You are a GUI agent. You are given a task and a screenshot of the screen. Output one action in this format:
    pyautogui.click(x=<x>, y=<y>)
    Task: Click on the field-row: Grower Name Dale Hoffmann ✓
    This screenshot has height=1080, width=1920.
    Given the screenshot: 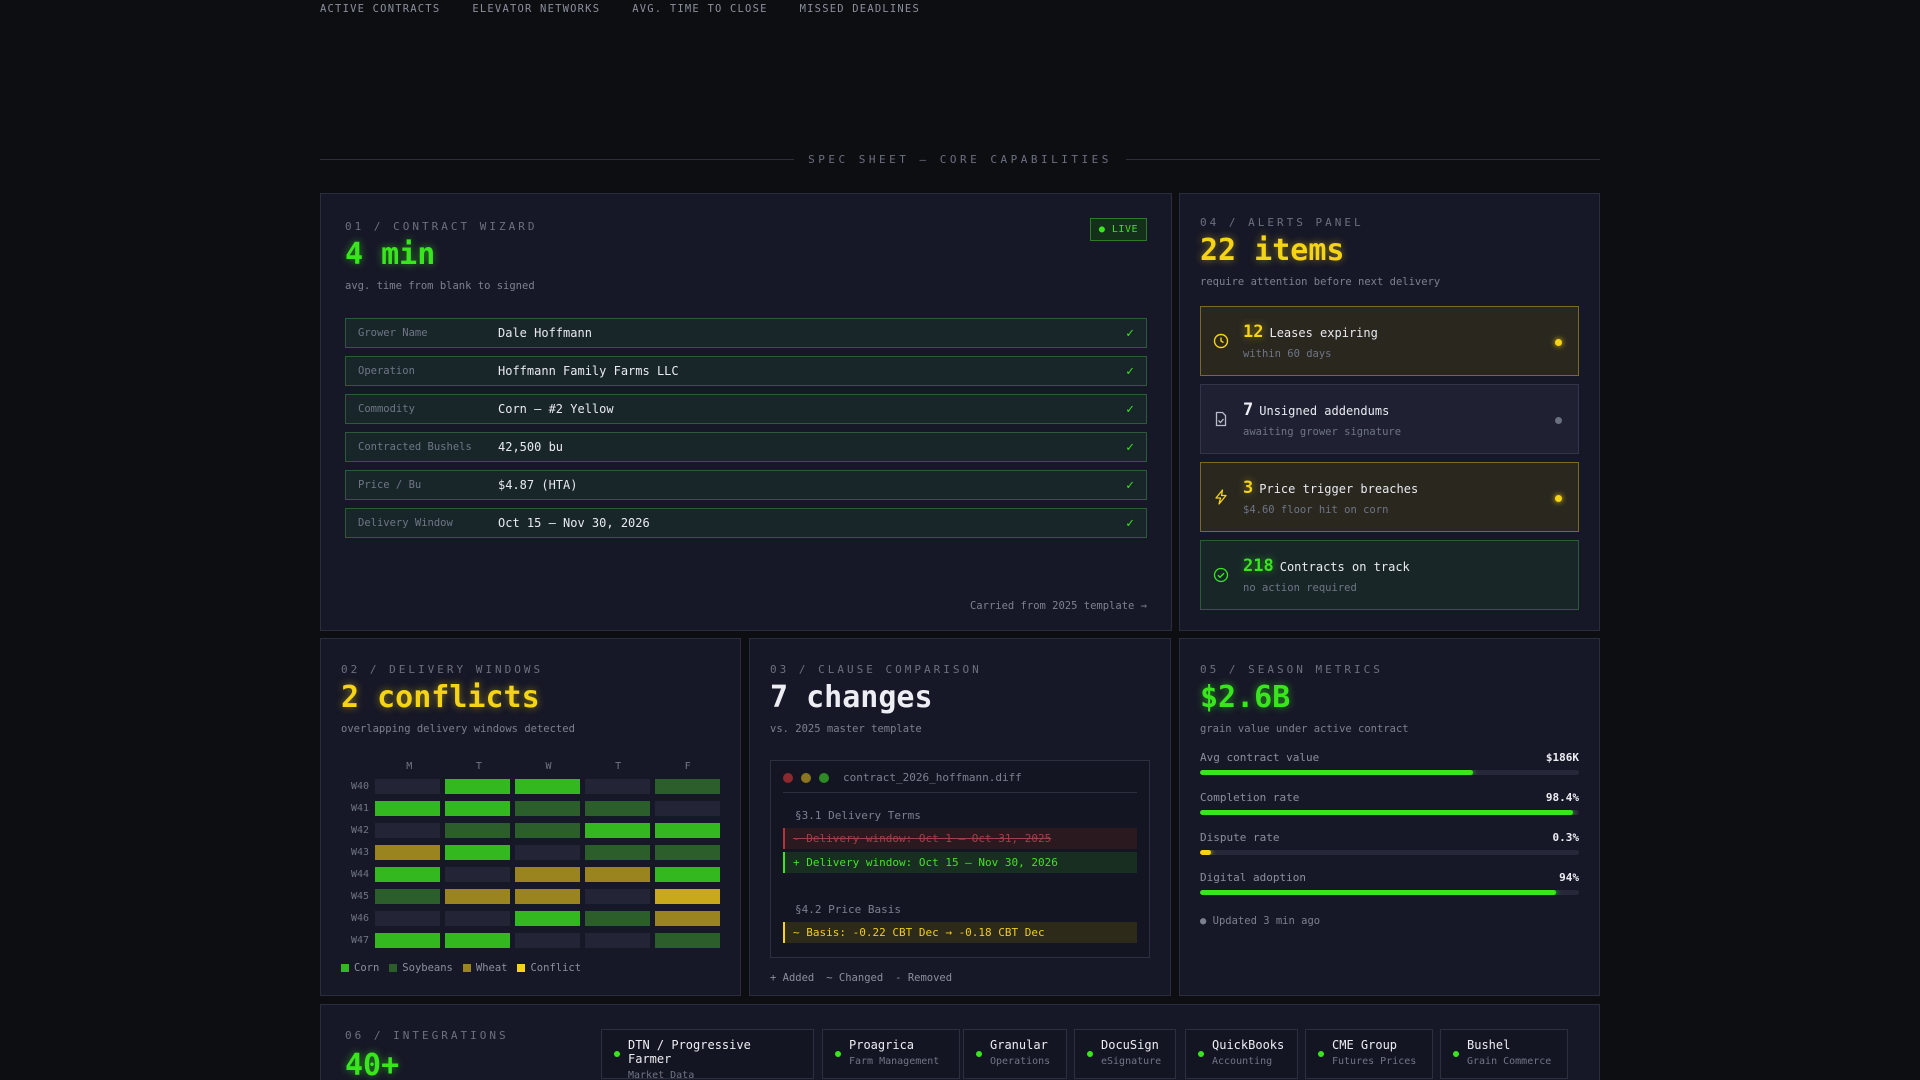 What is the action you would take?
    pyautogui.click(x=746, y=333)
    